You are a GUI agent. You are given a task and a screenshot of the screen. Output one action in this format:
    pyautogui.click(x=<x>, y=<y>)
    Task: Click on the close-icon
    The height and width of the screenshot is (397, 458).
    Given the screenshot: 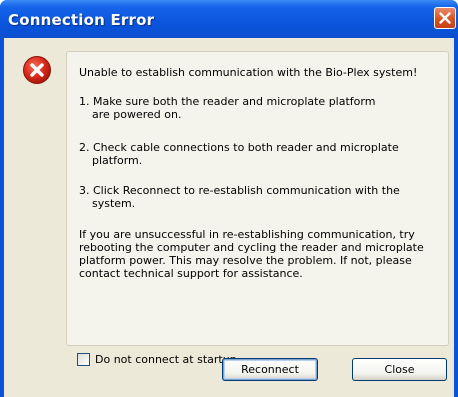 What is the action you would take?
    pyautogui.click(x=445, y=18)
    